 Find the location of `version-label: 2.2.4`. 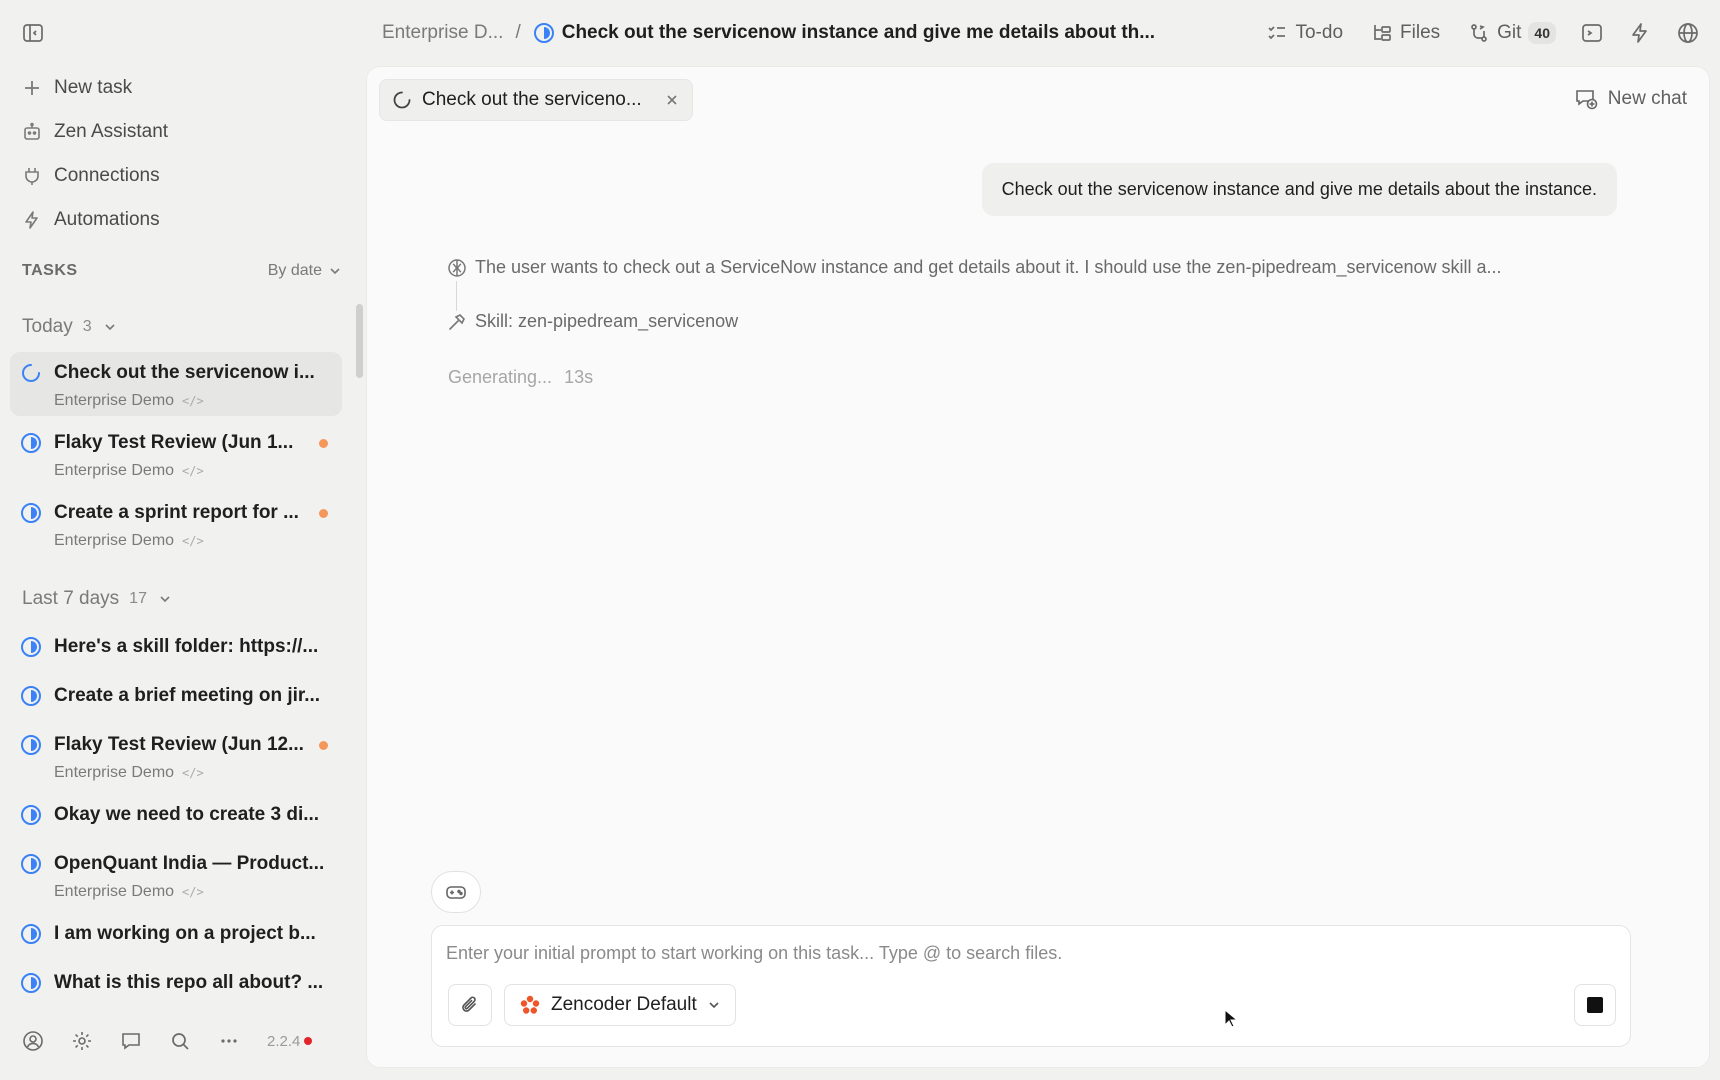

version-label: 2.2.4 is located at coordinates (284, 1041).